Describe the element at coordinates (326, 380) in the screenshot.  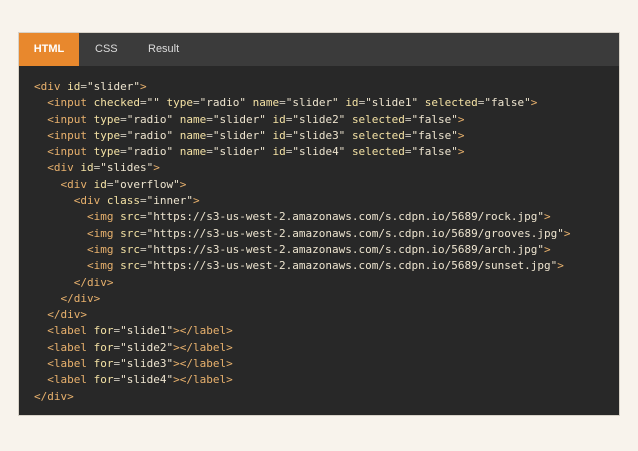
I see `code-line: <label for="slide4"></label>` at that location.